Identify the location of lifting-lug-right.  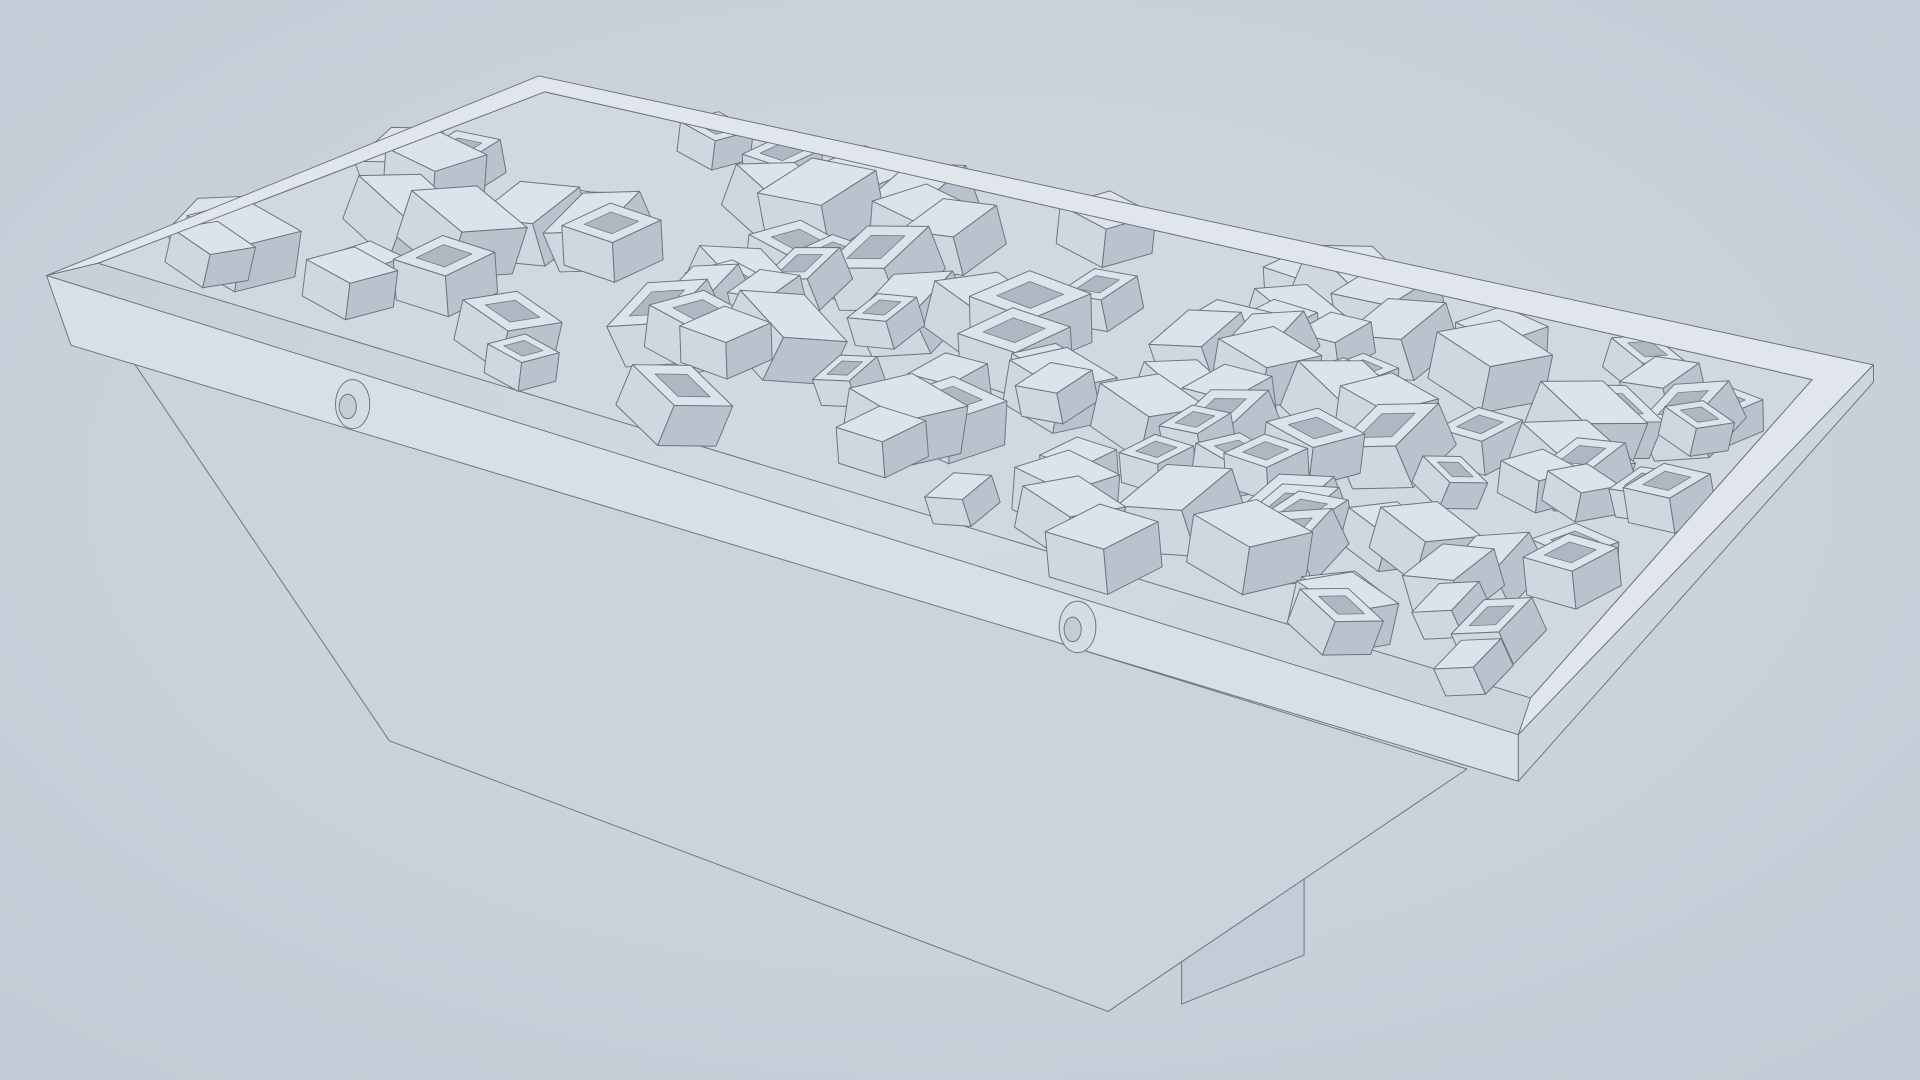
(1077, 627).